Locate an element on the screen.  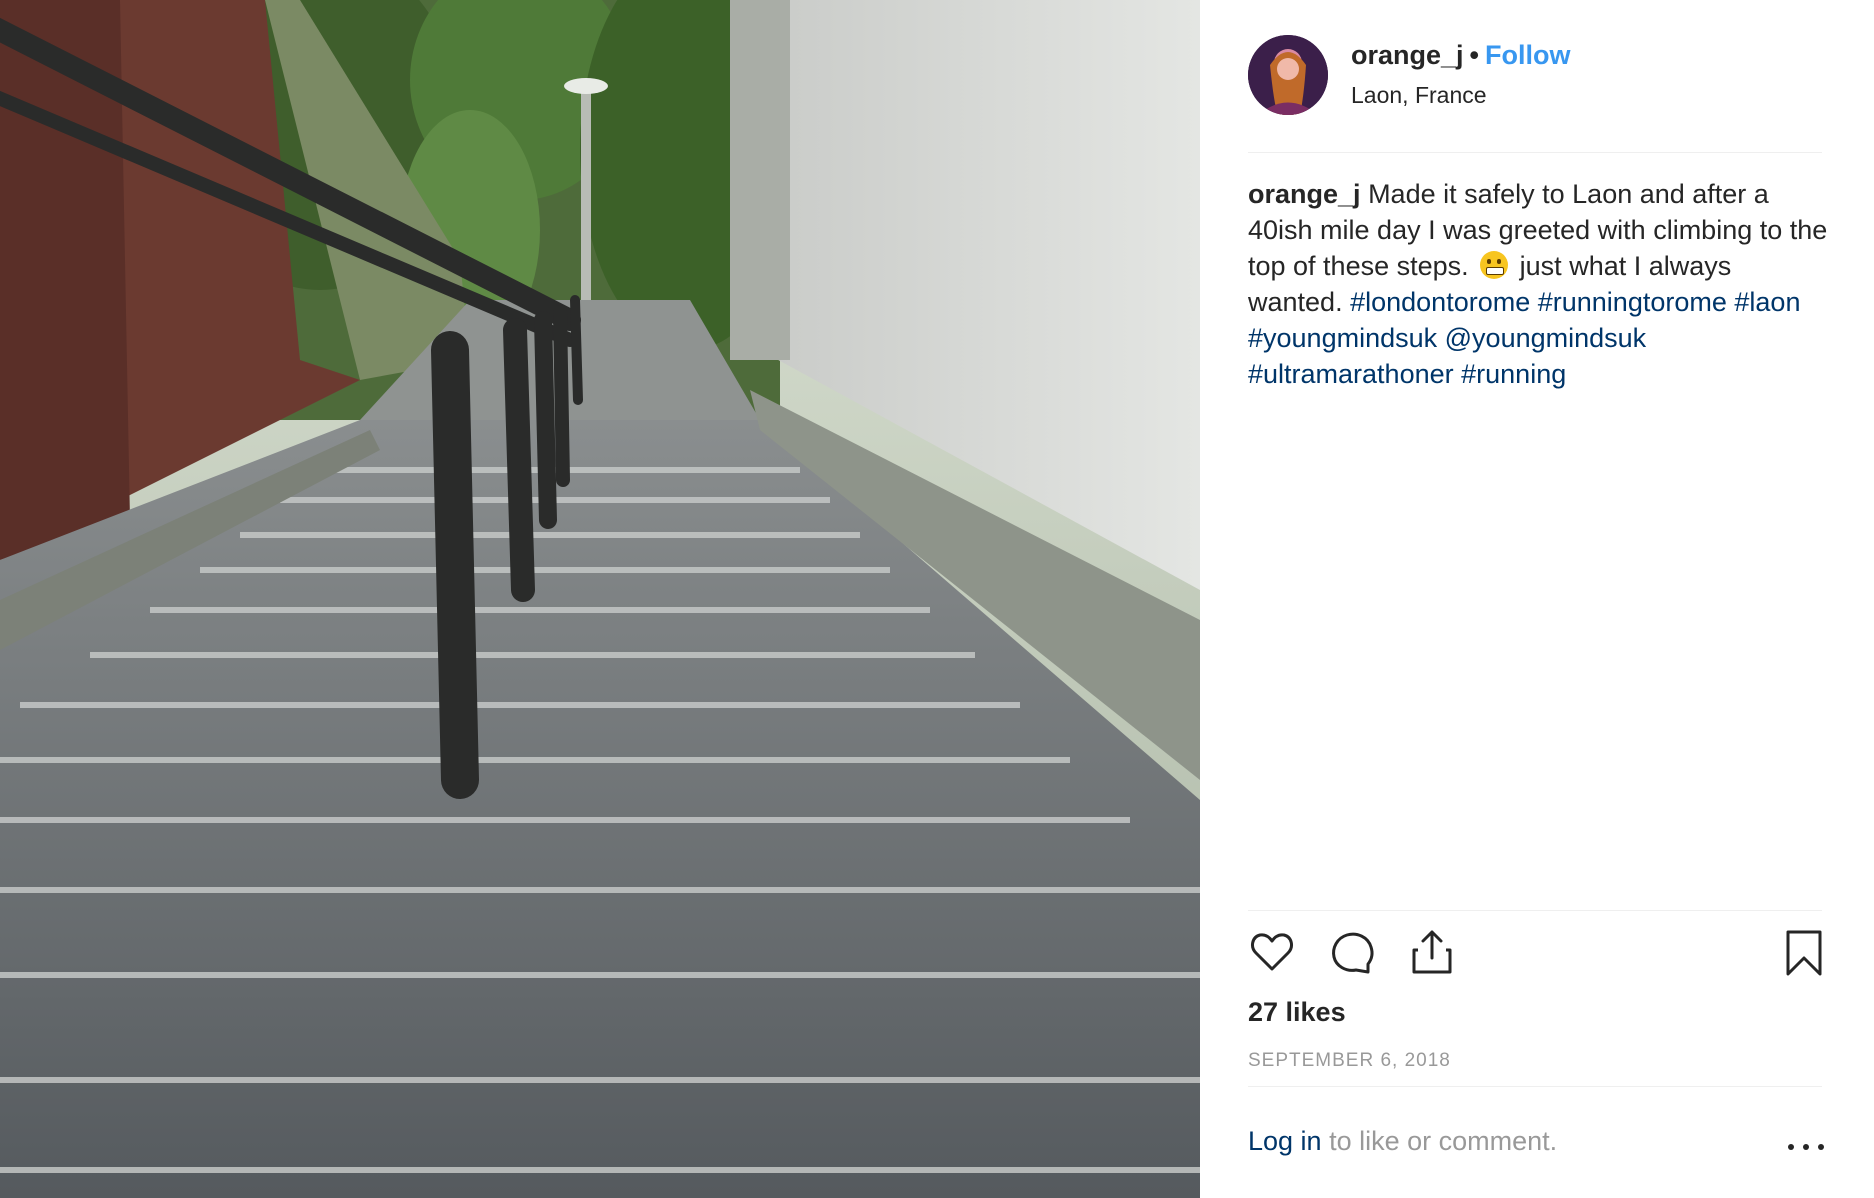
share-icon is located at coordinates (1432, 954).